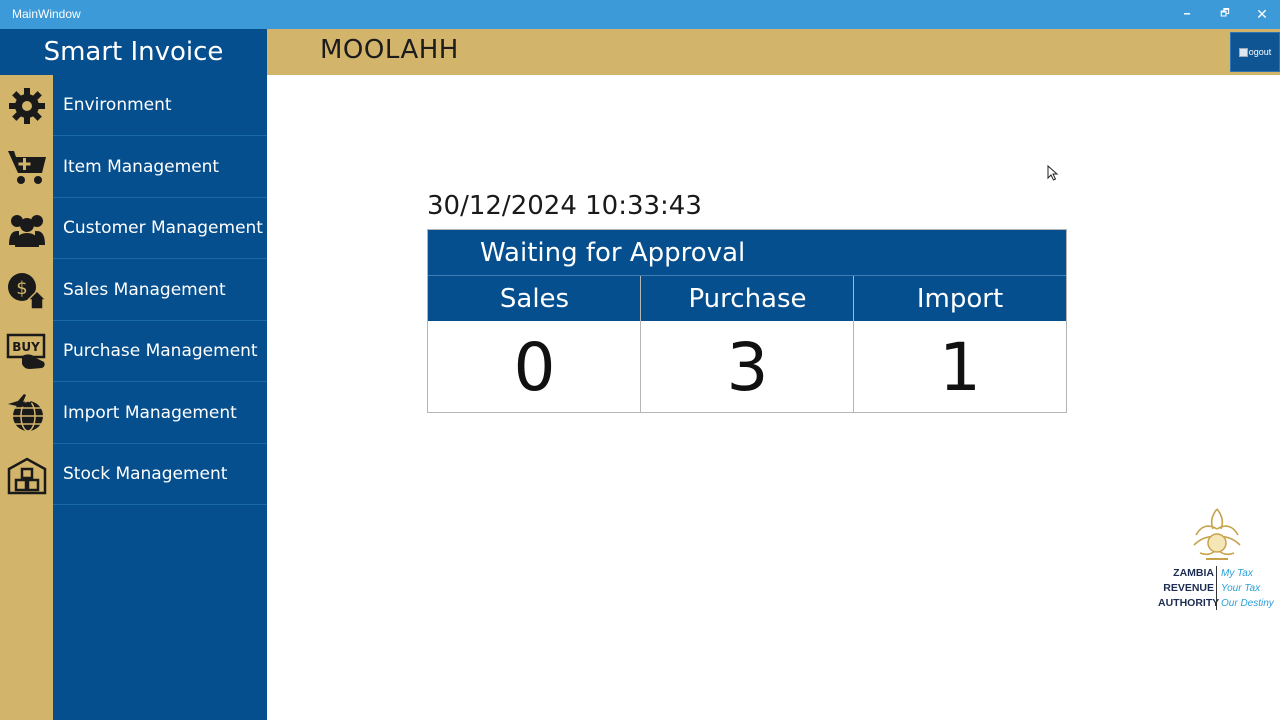  I want to click on minimize-button: 🗕, so click(1187, 14).